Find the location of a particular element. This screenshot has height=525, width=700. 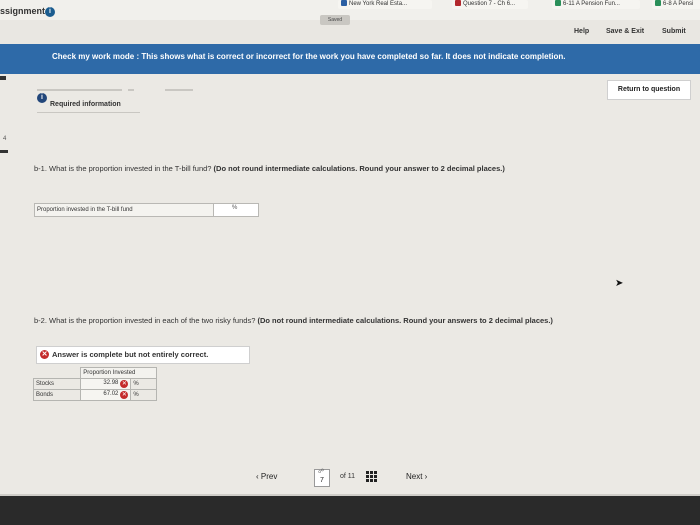

tbill-proportion-label: Proportion invested in the T-bill fund is located at coordinates (124, 210).